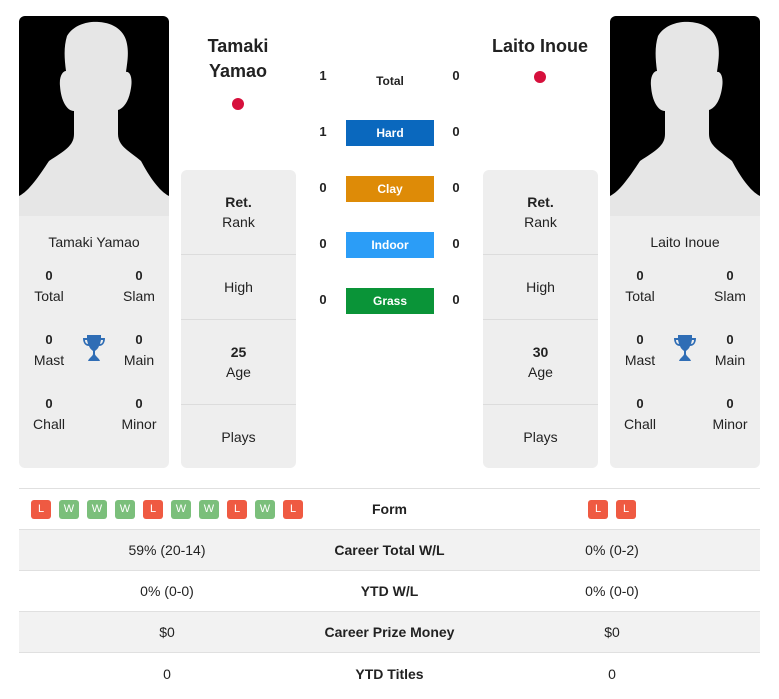  I want to click on player1-flag-icon, so click(238, 104).